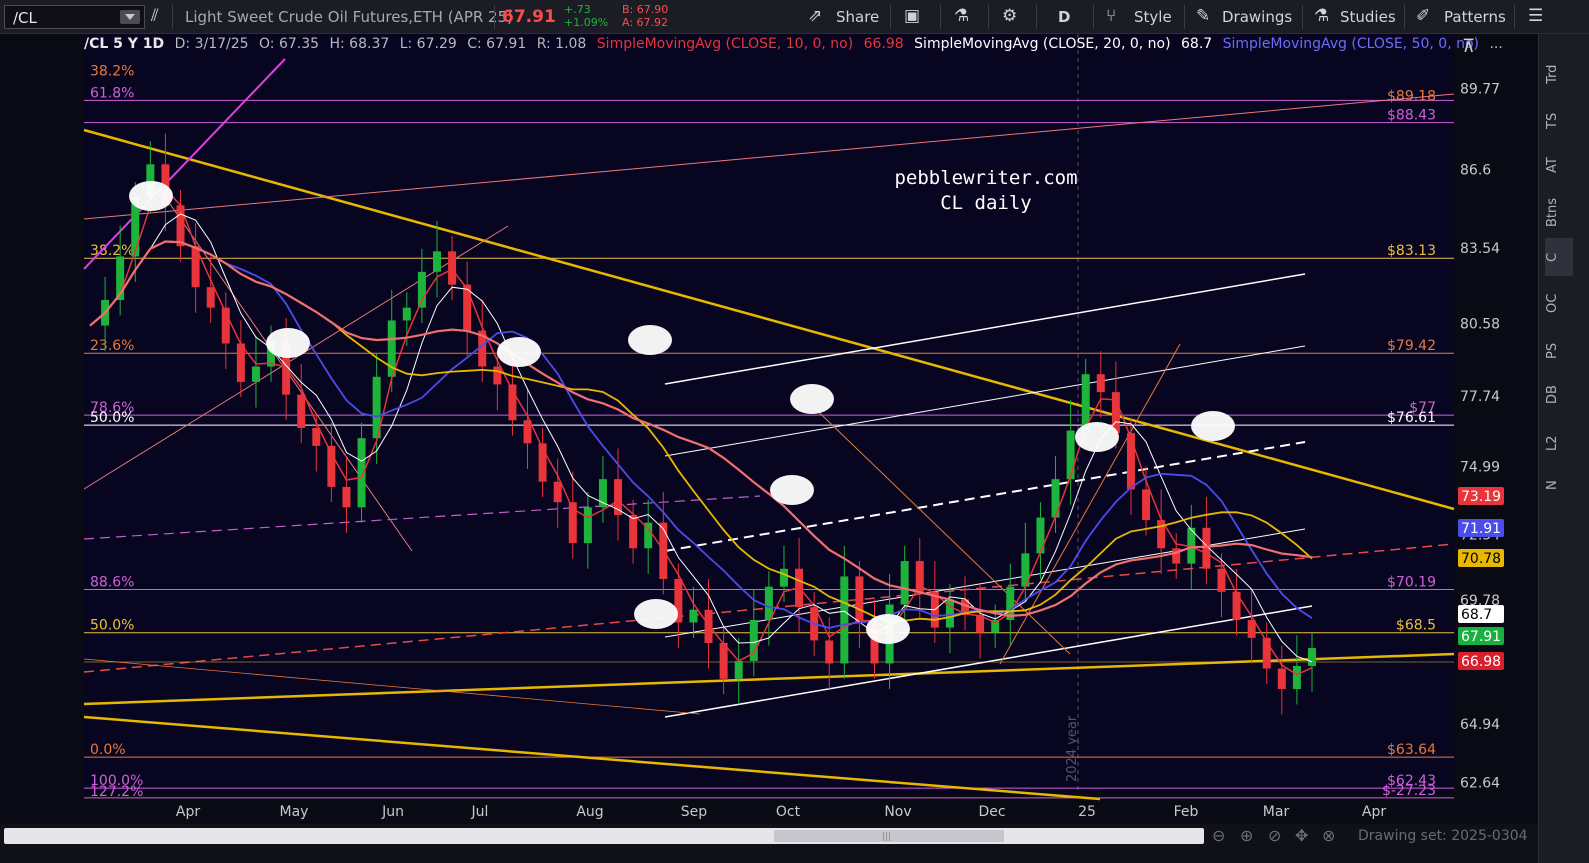 This screenshot has width=1589, height=863. What do you see at coordinates (883, 44) in the screenshot?
I see `sma10-value: 66.98` at bounding box center [883, 44].